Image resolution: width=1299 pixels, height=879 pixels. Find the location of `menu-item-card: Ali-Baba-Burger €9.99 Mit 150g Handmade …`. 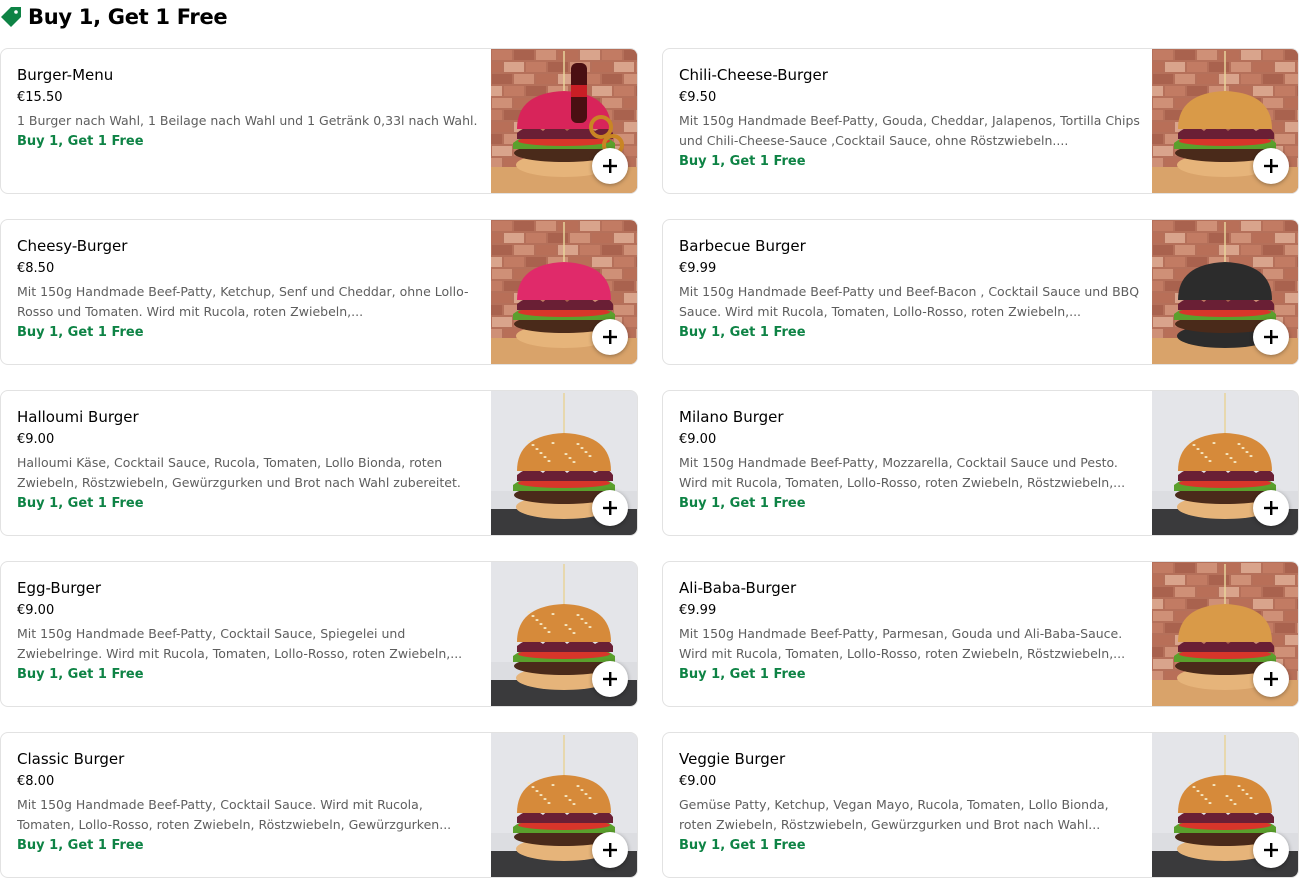

menu-item-card: Ali-Baba-Burger €9.99 Mit 150g Handmade … is located at coordinates (980, 634).